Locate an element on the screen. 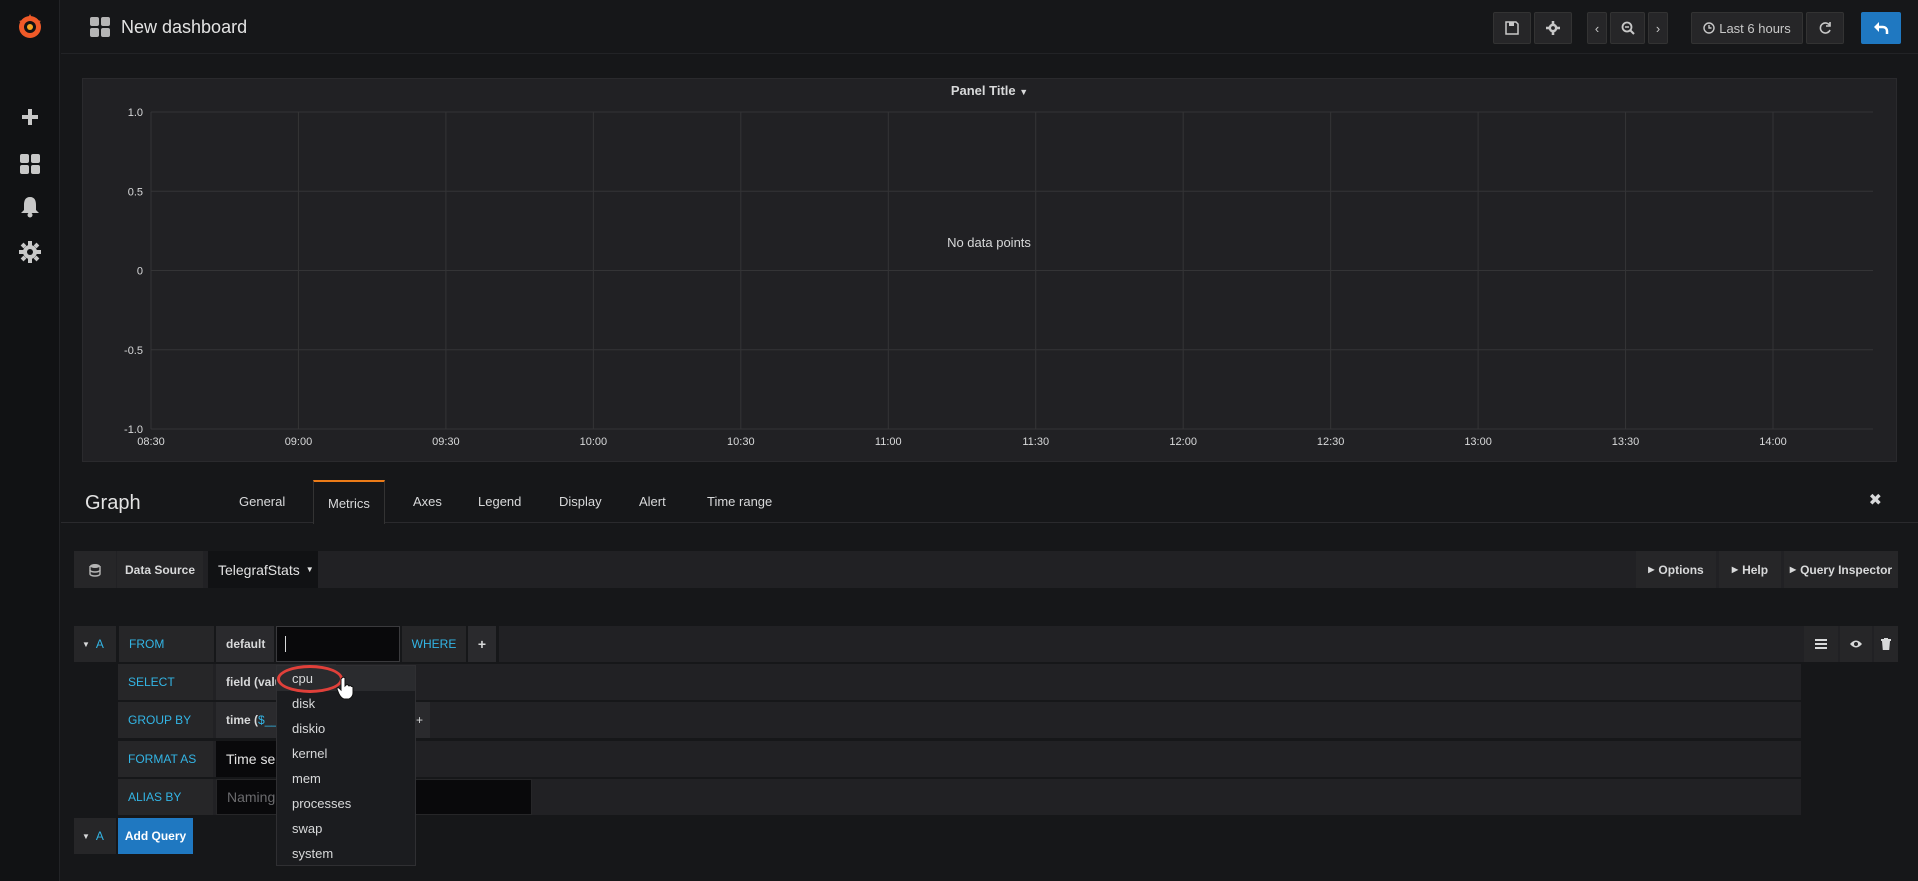 This screenshot has height=881, width=1918. time-range-text: Last 6 hours is located at coordinates (1755, 28).